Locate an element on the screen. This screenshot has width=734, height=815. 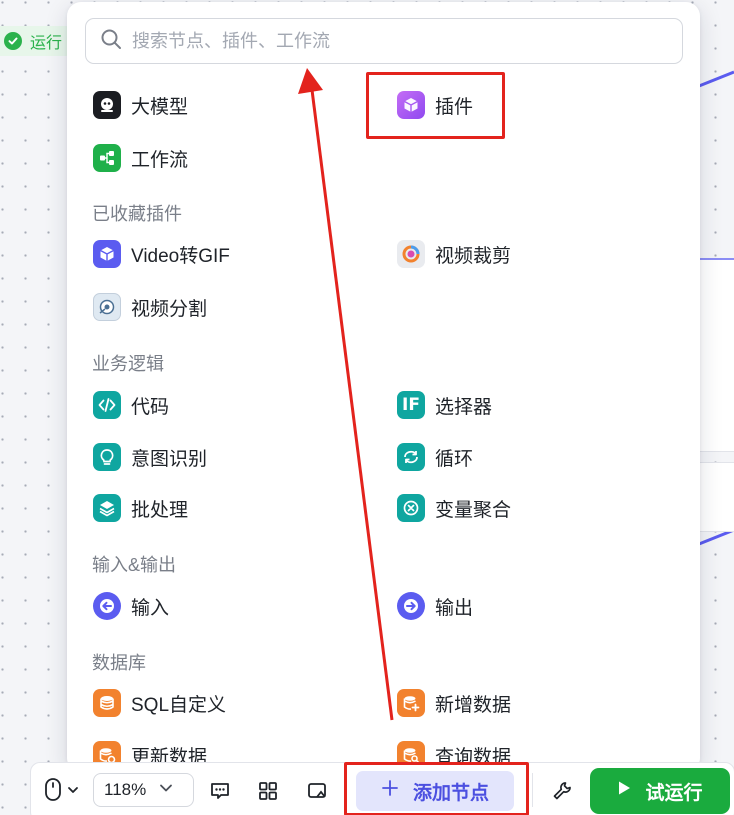
section-title-database: 数据库 is located at coordinates (119, 663).